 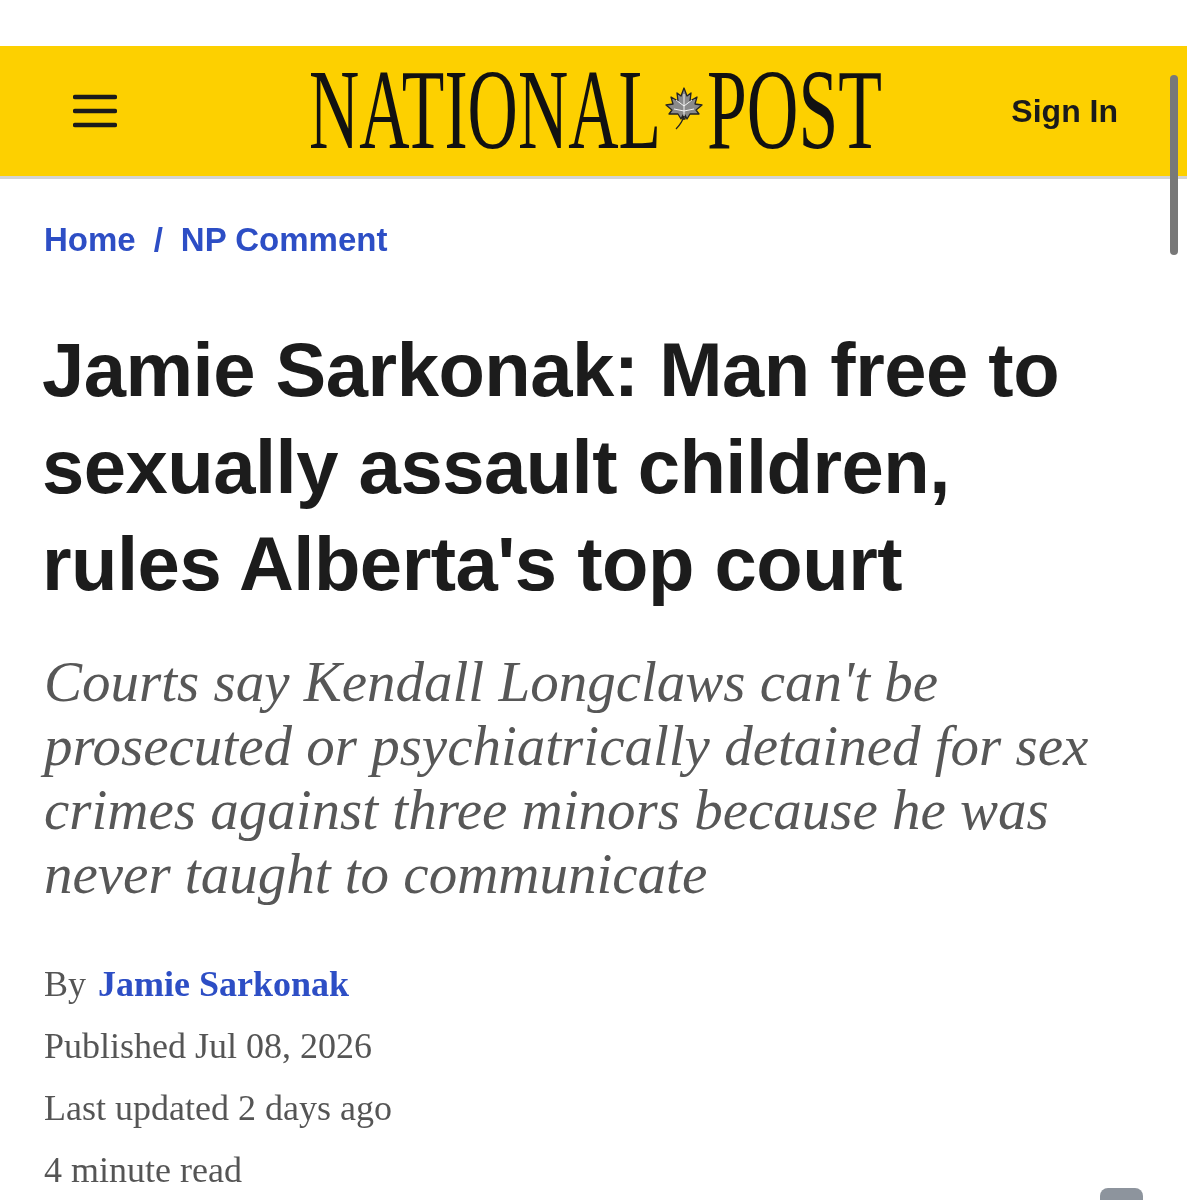 What do you see at coordinates (143, 1170) in the screenshot?
I see `read-time: 4 minute read` at bounding box center [143, 1170].